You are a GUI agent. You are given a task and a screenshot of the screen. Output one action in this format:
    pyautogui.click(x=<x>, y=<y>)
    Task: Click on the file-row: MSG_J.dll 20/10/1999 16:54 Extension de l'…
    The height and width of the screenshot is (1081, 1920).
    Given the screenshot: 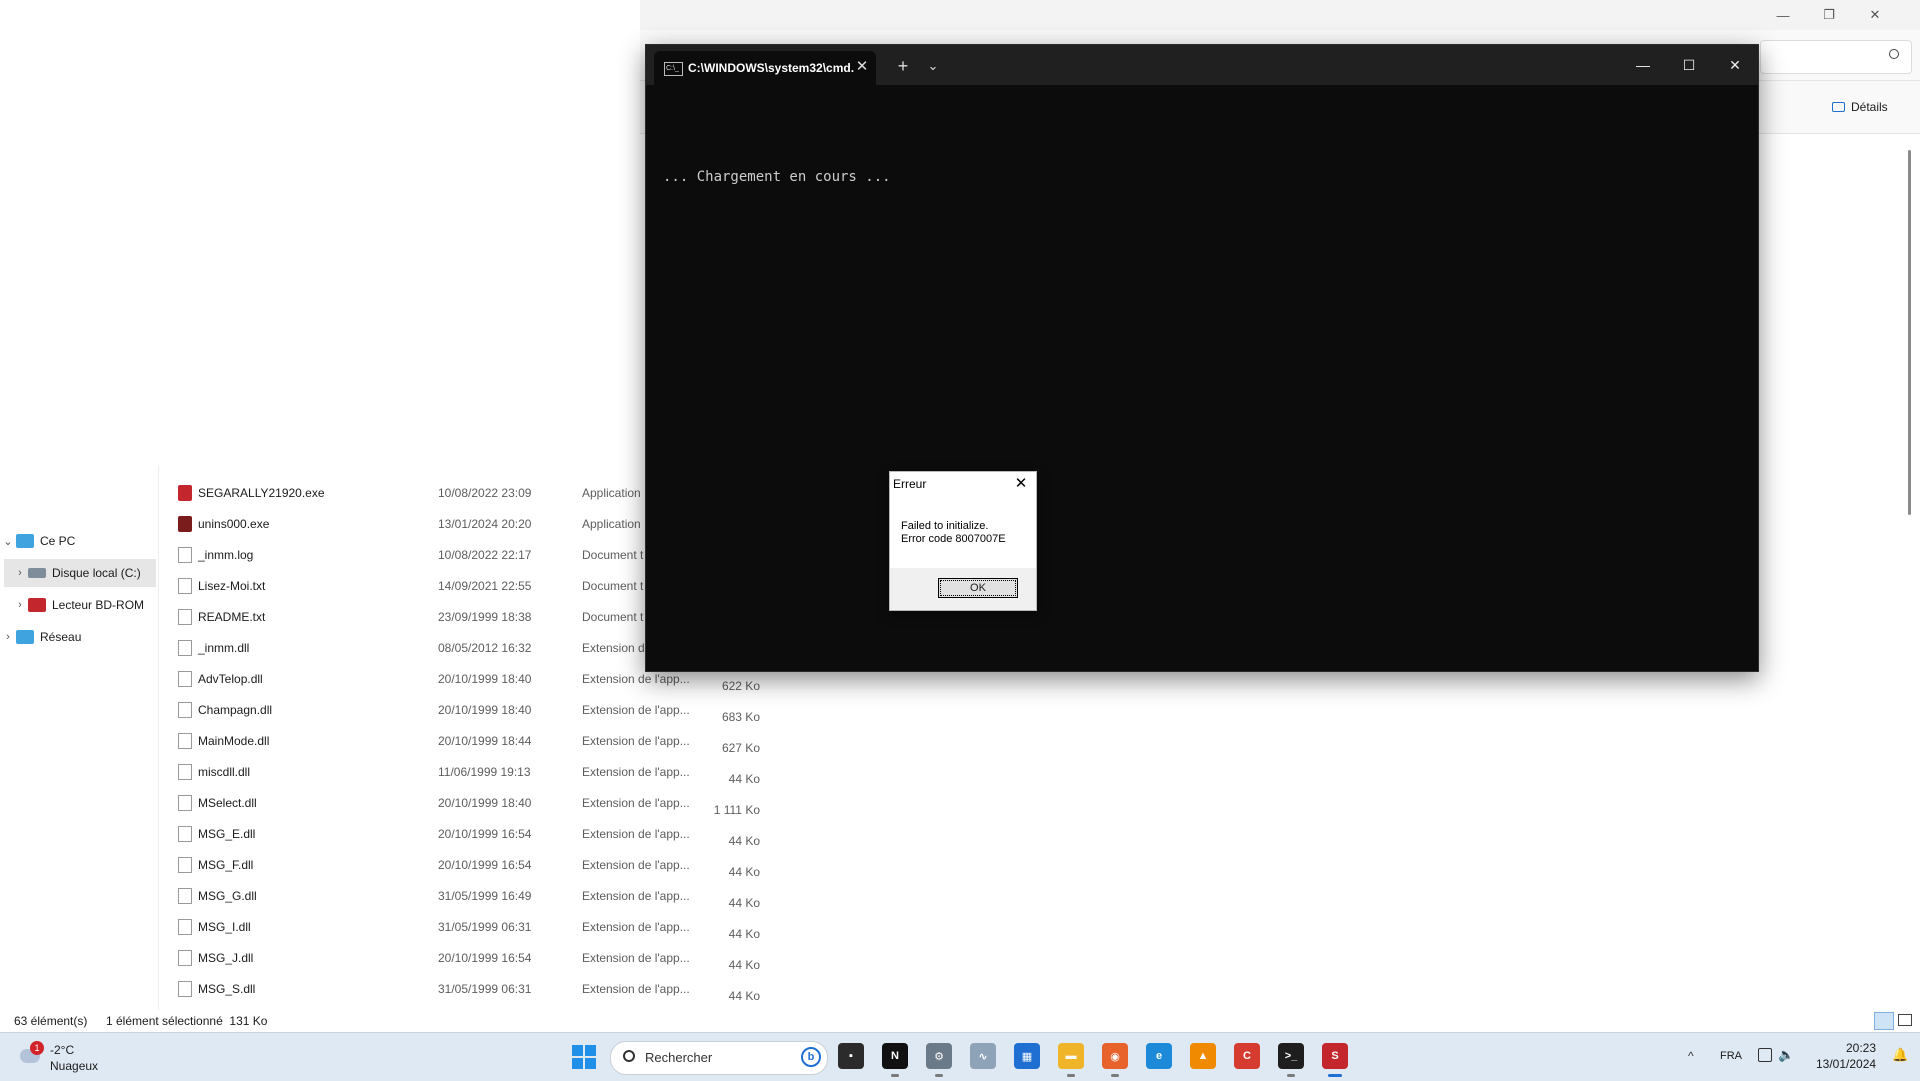 What is the action you would take?
    pyautogui.click(x=480, y=957)
    